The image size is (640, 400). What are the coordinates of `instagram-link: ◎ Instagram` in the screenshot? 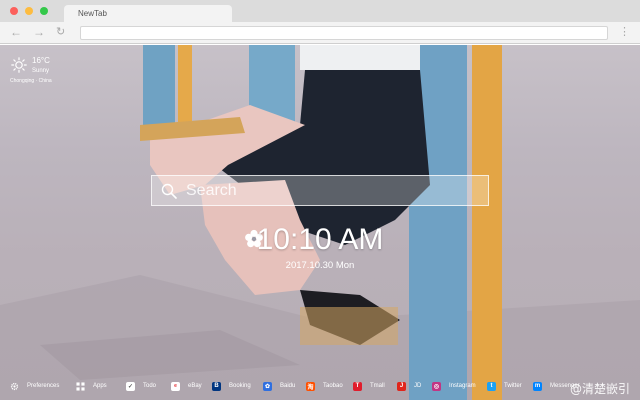 It's located at (454, 386).